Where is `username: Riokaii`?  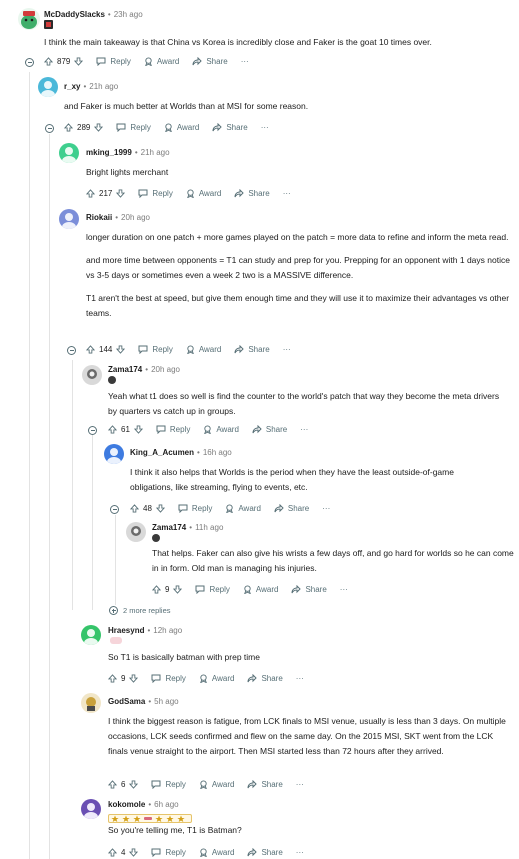
username: Riokaii is located at coordinates (99, 217).